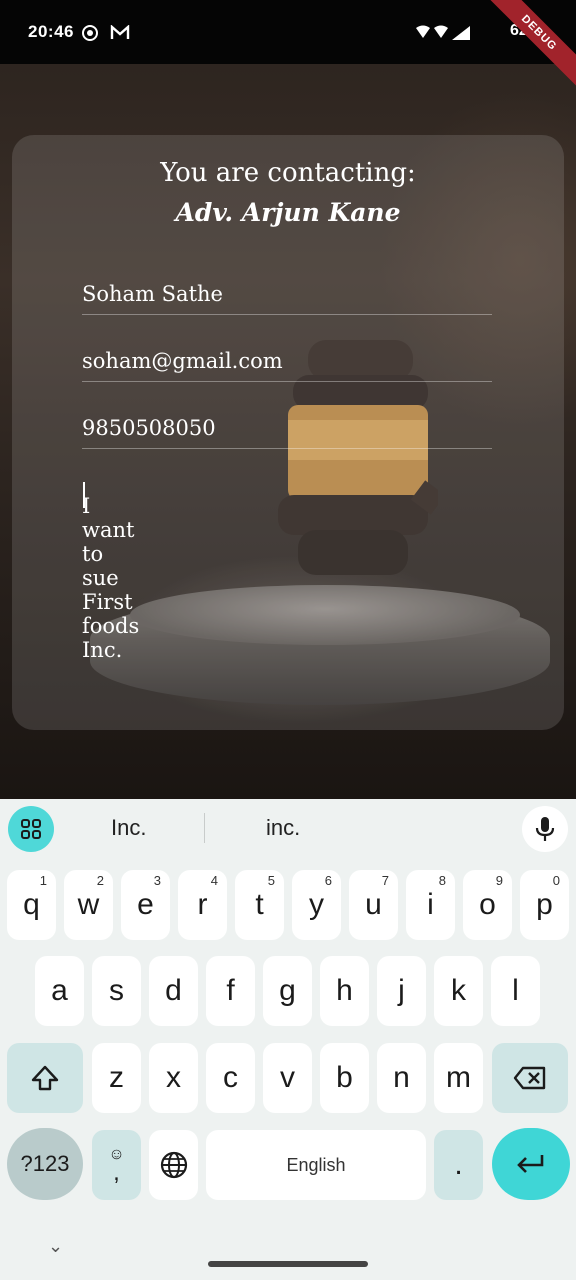  I want to click on key-label: i, so click(430, 904).